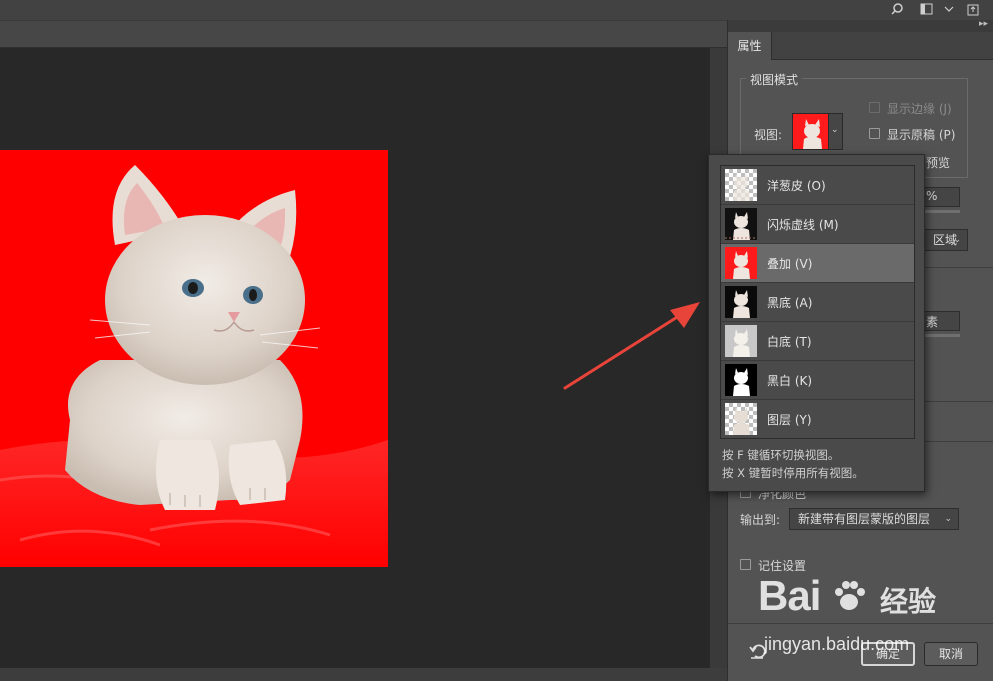 This screenshot has width=993, height=681. Describe the element at coordinates (741, 341) in the screenshot. I see `on-white-thumbnail` at that location.